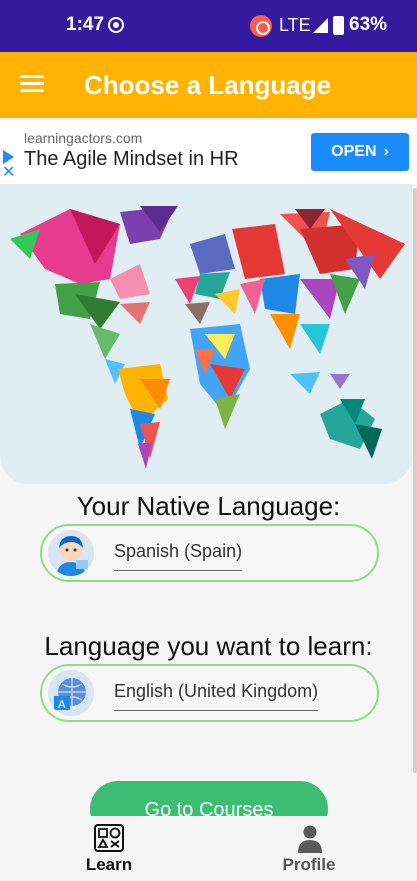 This screenshot has height=881, width=417. Describe the element at coordinates (32, 84) in the screenshot. I see `hamburger-menu-icon` at that location.